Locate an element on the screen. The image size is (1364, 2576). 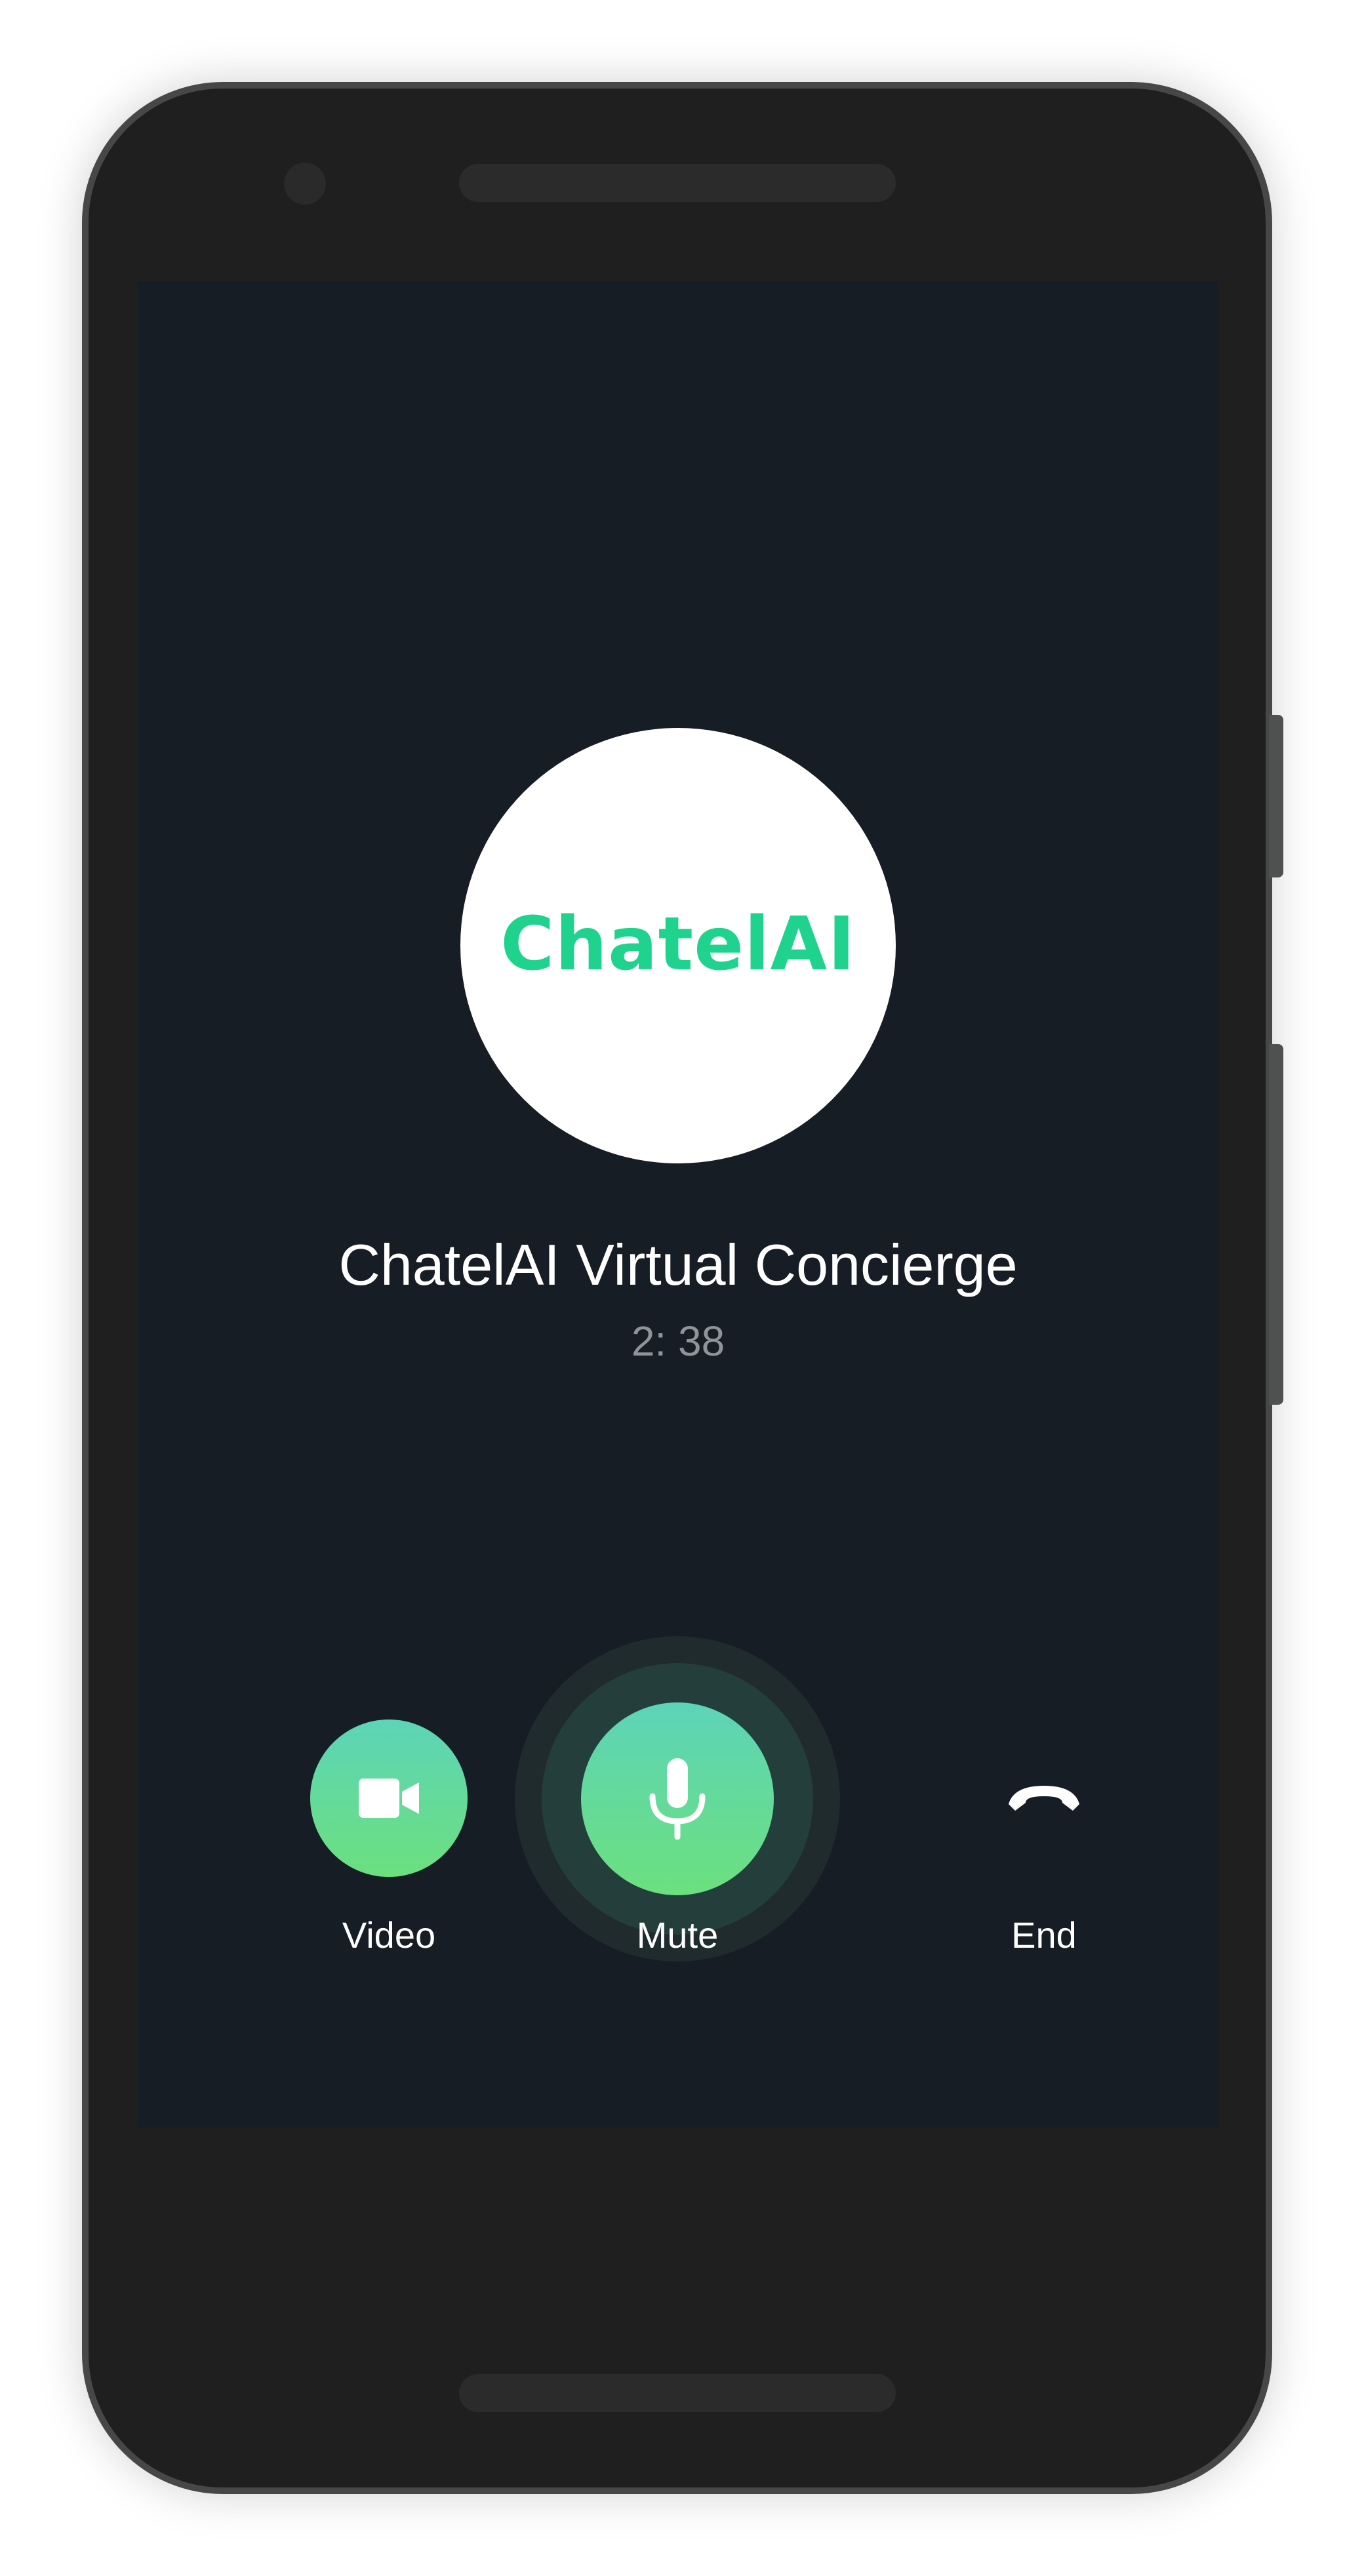
microphone-icon is located at coordinates (677, 1799).